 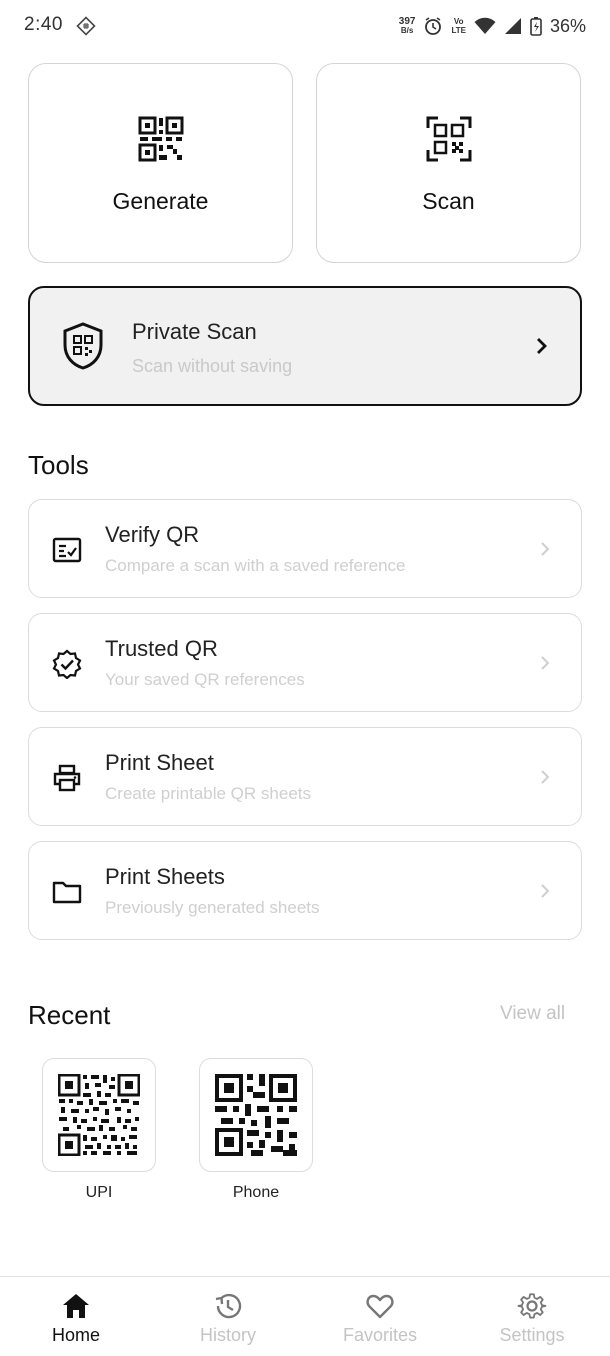 What do you see at coordinates (305, 776) in the screenshot?
I see `tool-print-sheet: Print Sheet Create printable QR sheets` at bounding box center [305, 776].